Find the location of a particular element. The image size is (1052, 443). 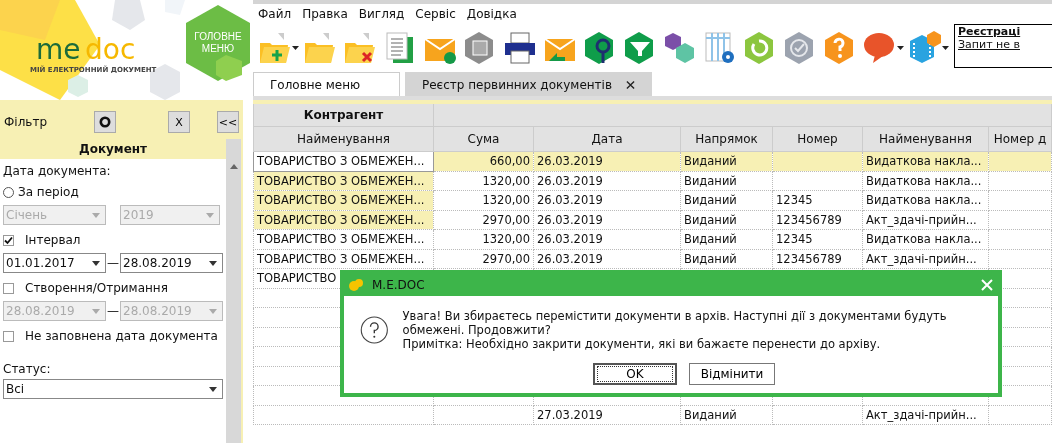

column-header: Напрямок is located at coordinates (726, 139).